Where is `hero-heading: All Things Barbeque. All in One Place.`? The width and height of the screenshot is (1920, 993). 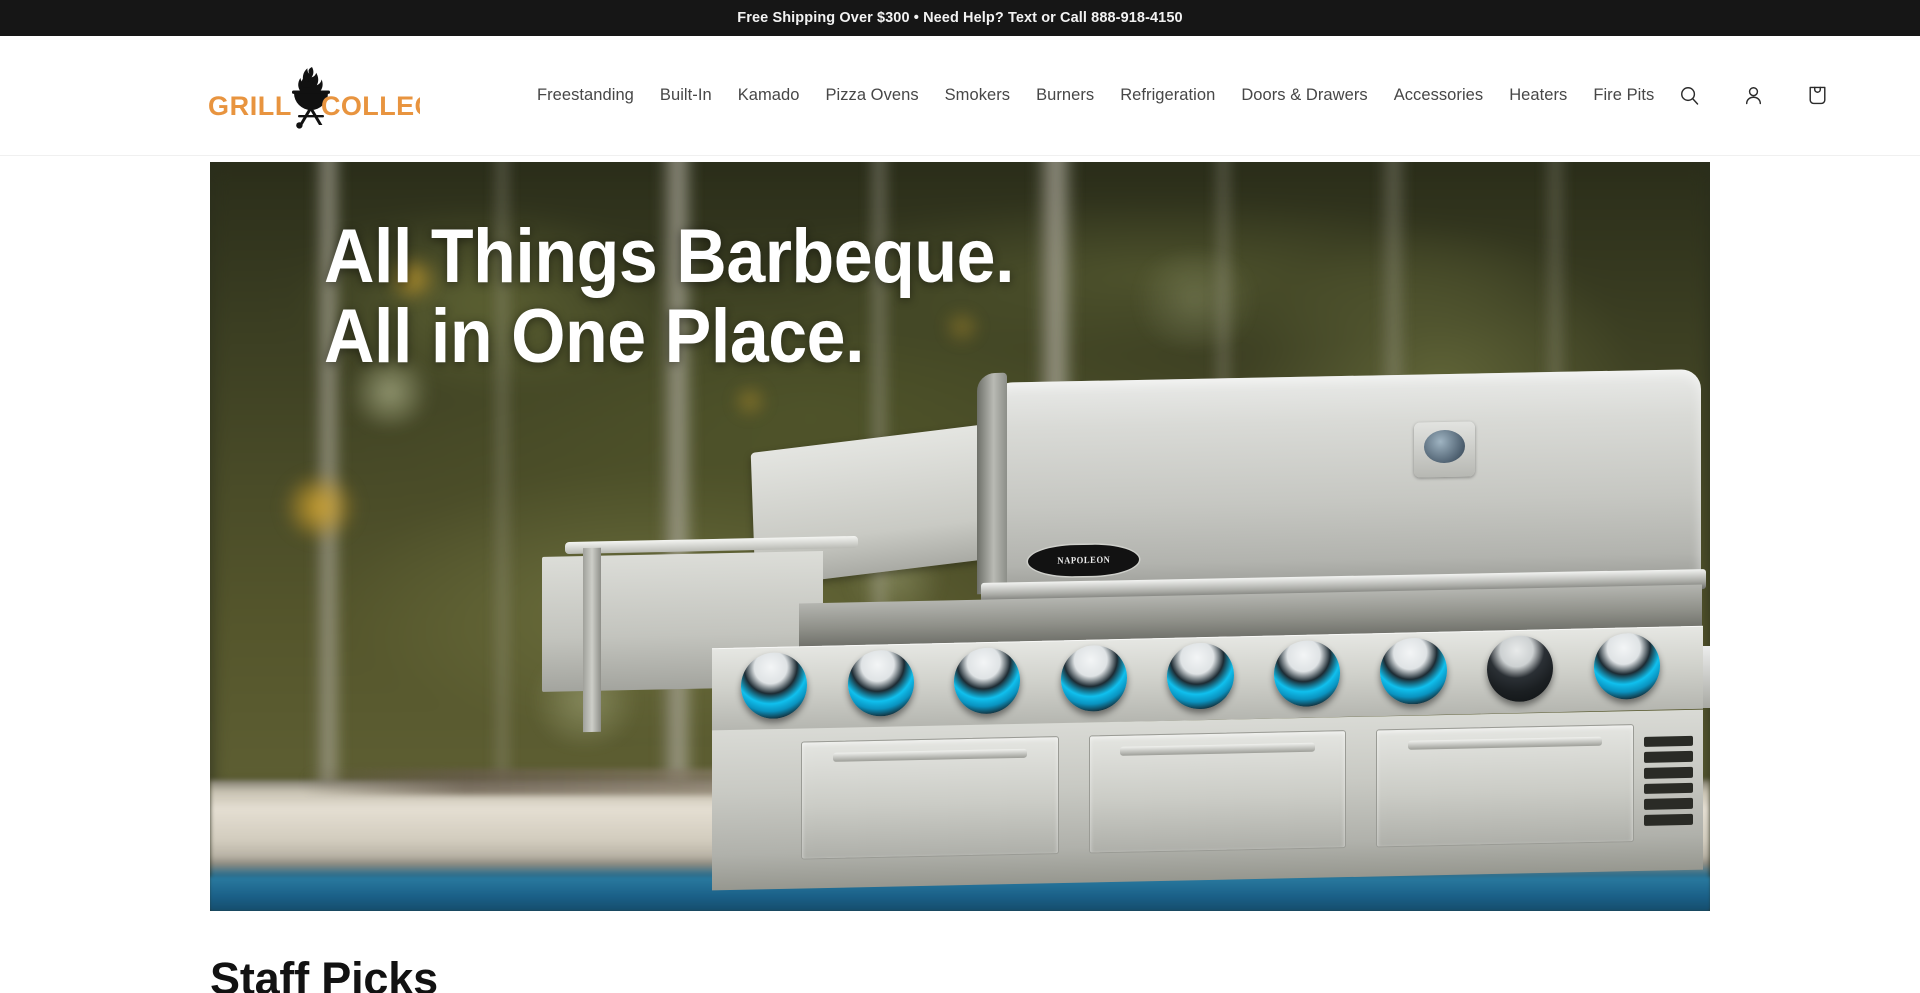 hero-heading: All Things Barbeque. All in One Place. is located at coordinates (669, 296).